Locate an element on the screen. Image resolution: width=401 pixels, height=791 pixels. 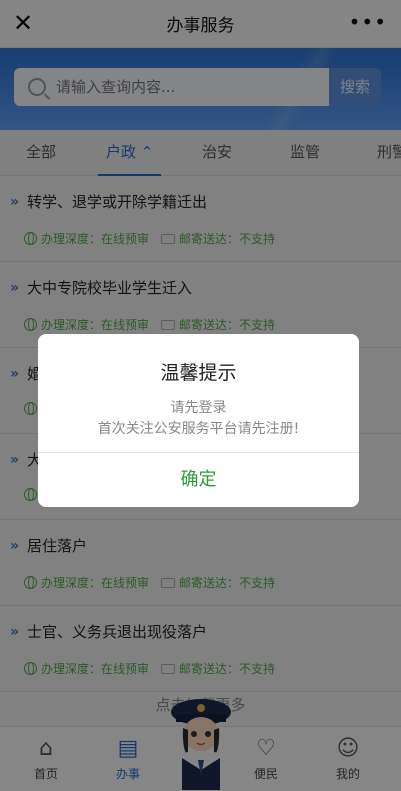
confirm-button: 确定 is located at coordinates (198, 480).